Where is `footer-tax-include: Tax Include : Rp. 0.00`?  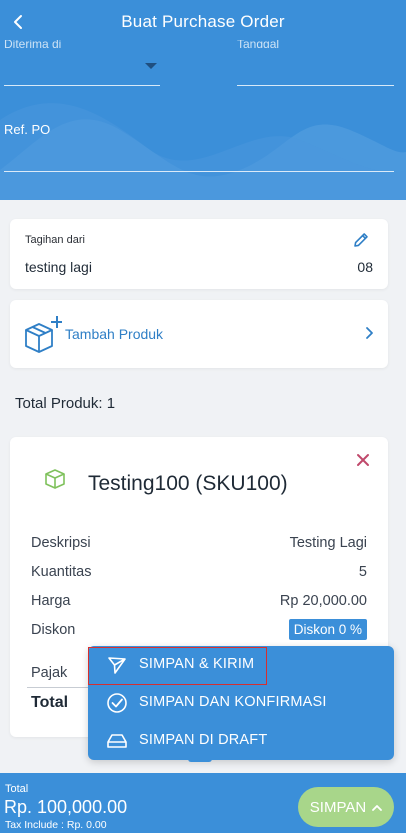
footer-tax-include: Tax Include : Rp. 0.00 is located at coordinates (56, 825).